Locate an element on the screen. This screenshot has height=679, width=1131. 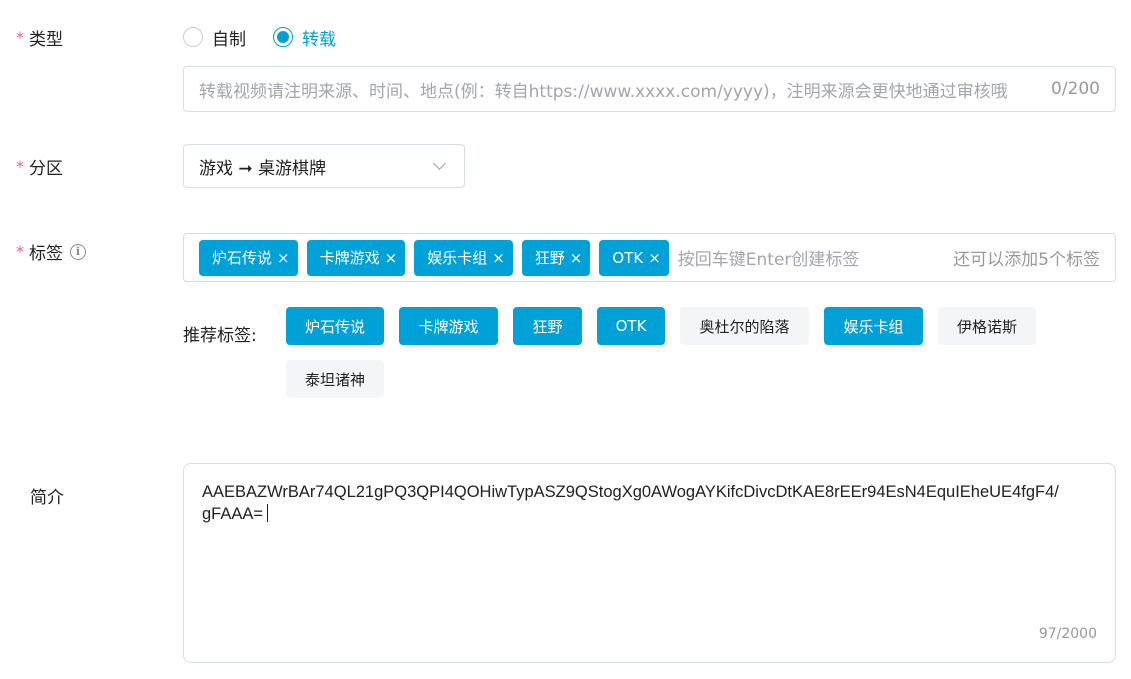
selected-tag: 卡牌游戏 × is located at coordinates (356, 257).